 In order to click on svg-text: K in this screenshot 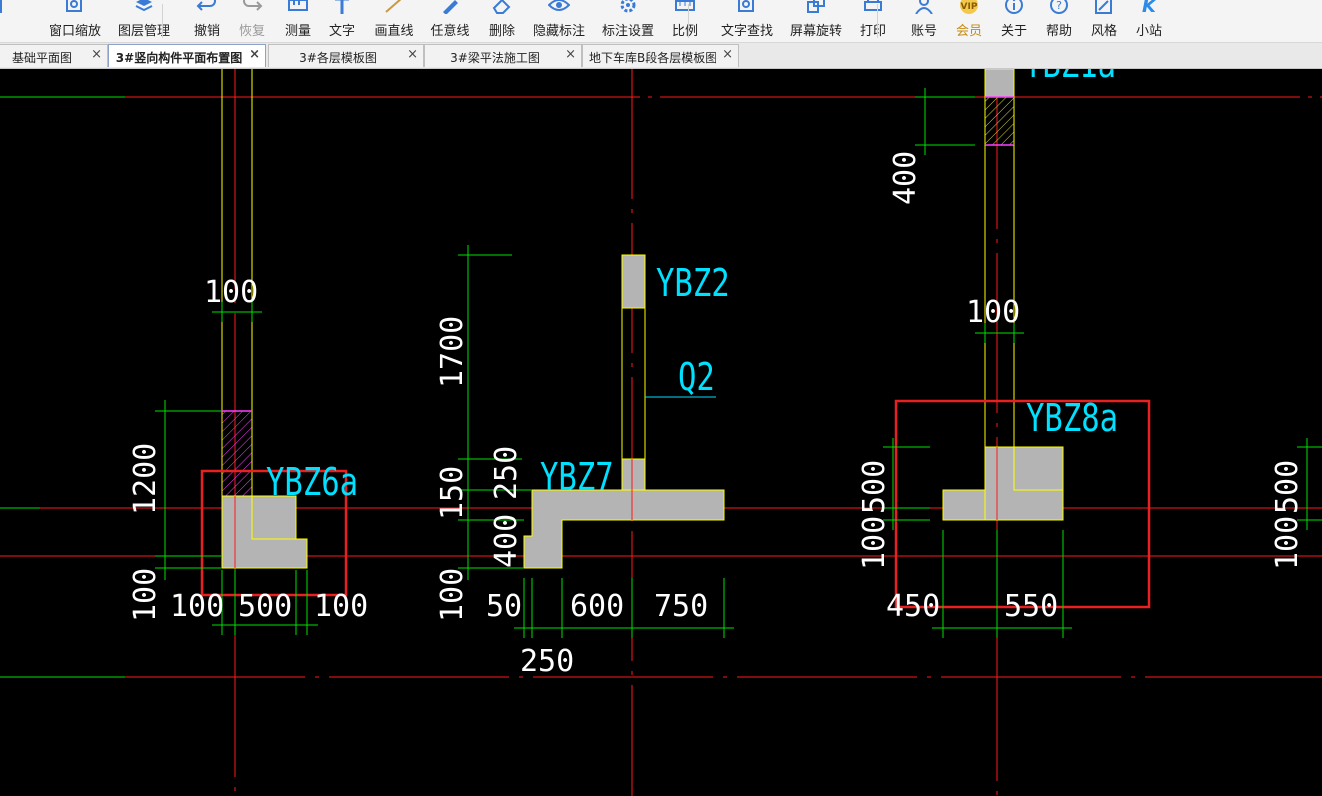, I will do `click(1150, 7)`.